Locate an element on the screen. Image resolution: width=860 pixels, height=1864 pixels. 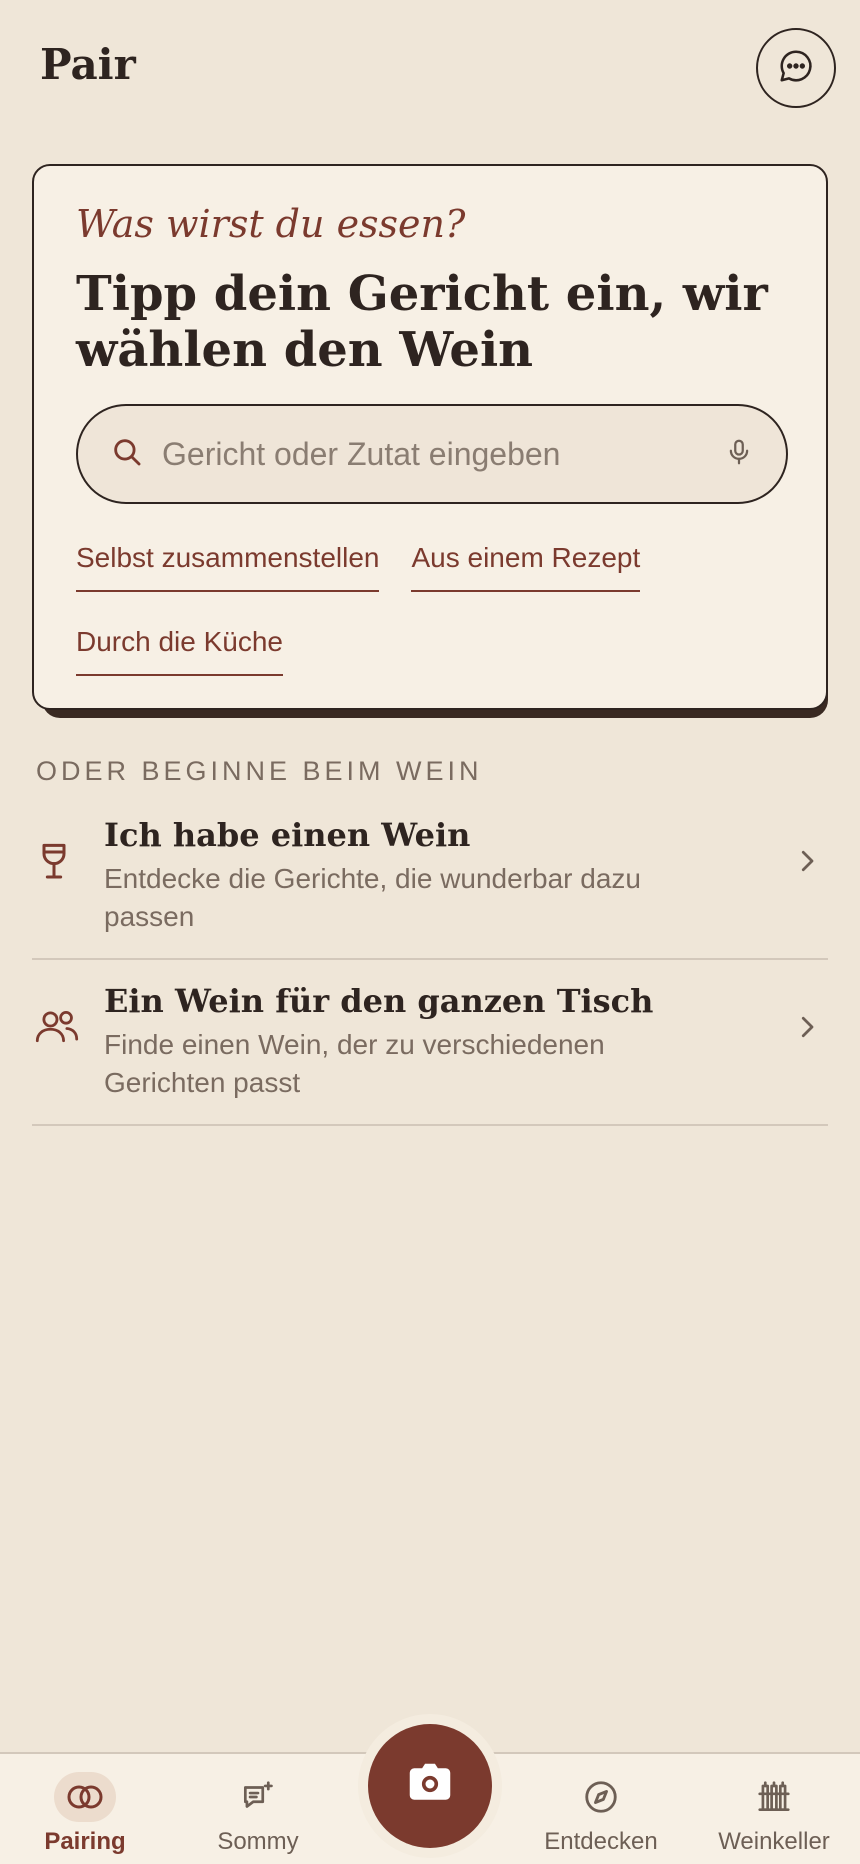
list-item-title: Ich habe einen Wein is located at coordinates (287, 835).